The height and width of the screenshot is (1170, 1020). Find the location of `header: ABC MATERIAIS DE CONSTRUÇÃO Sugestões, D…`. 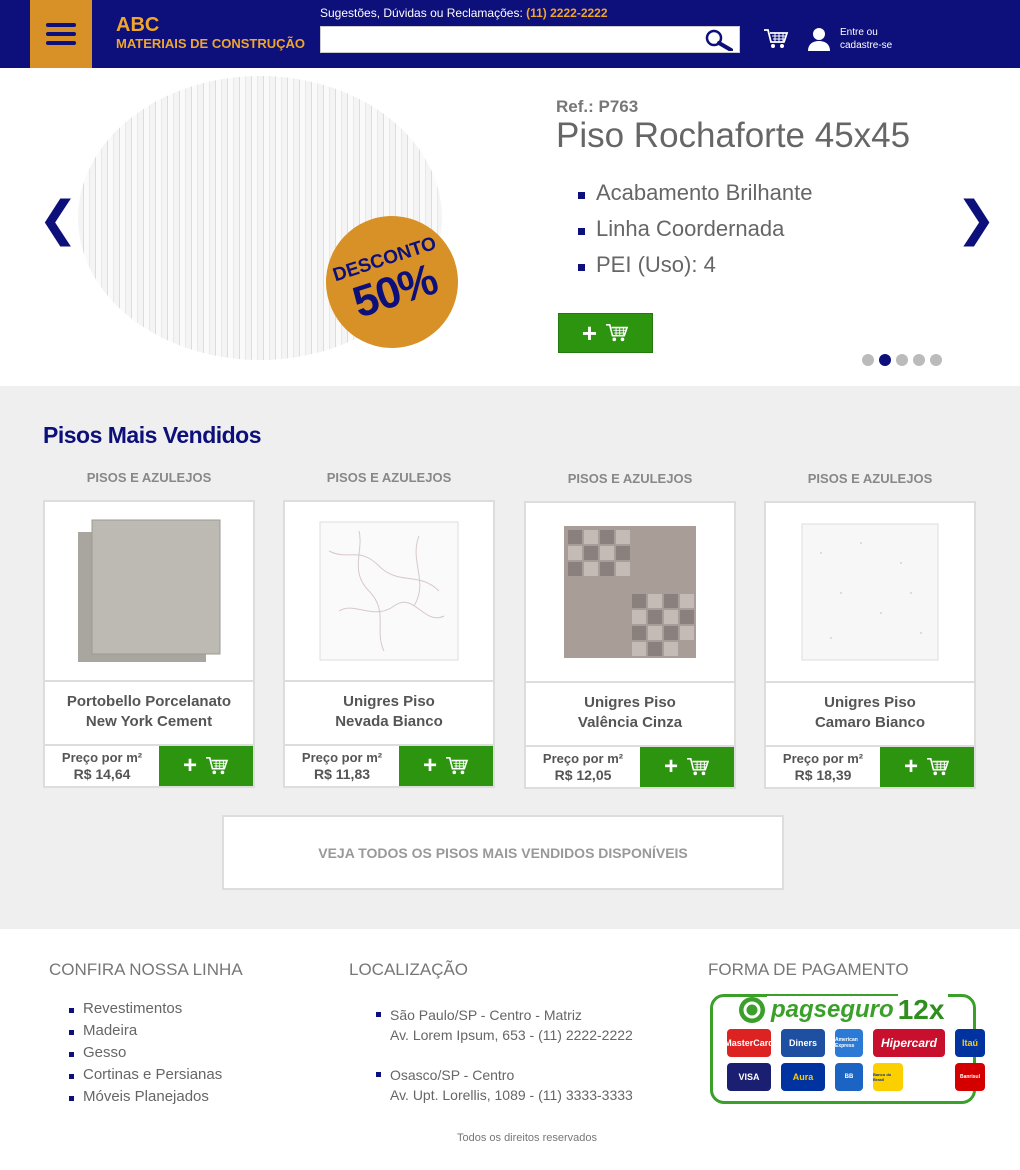

header: ABC MATERIAIS DE CONSTRUÇÃO Sugestões, D… is located at coordinates (510, 34).